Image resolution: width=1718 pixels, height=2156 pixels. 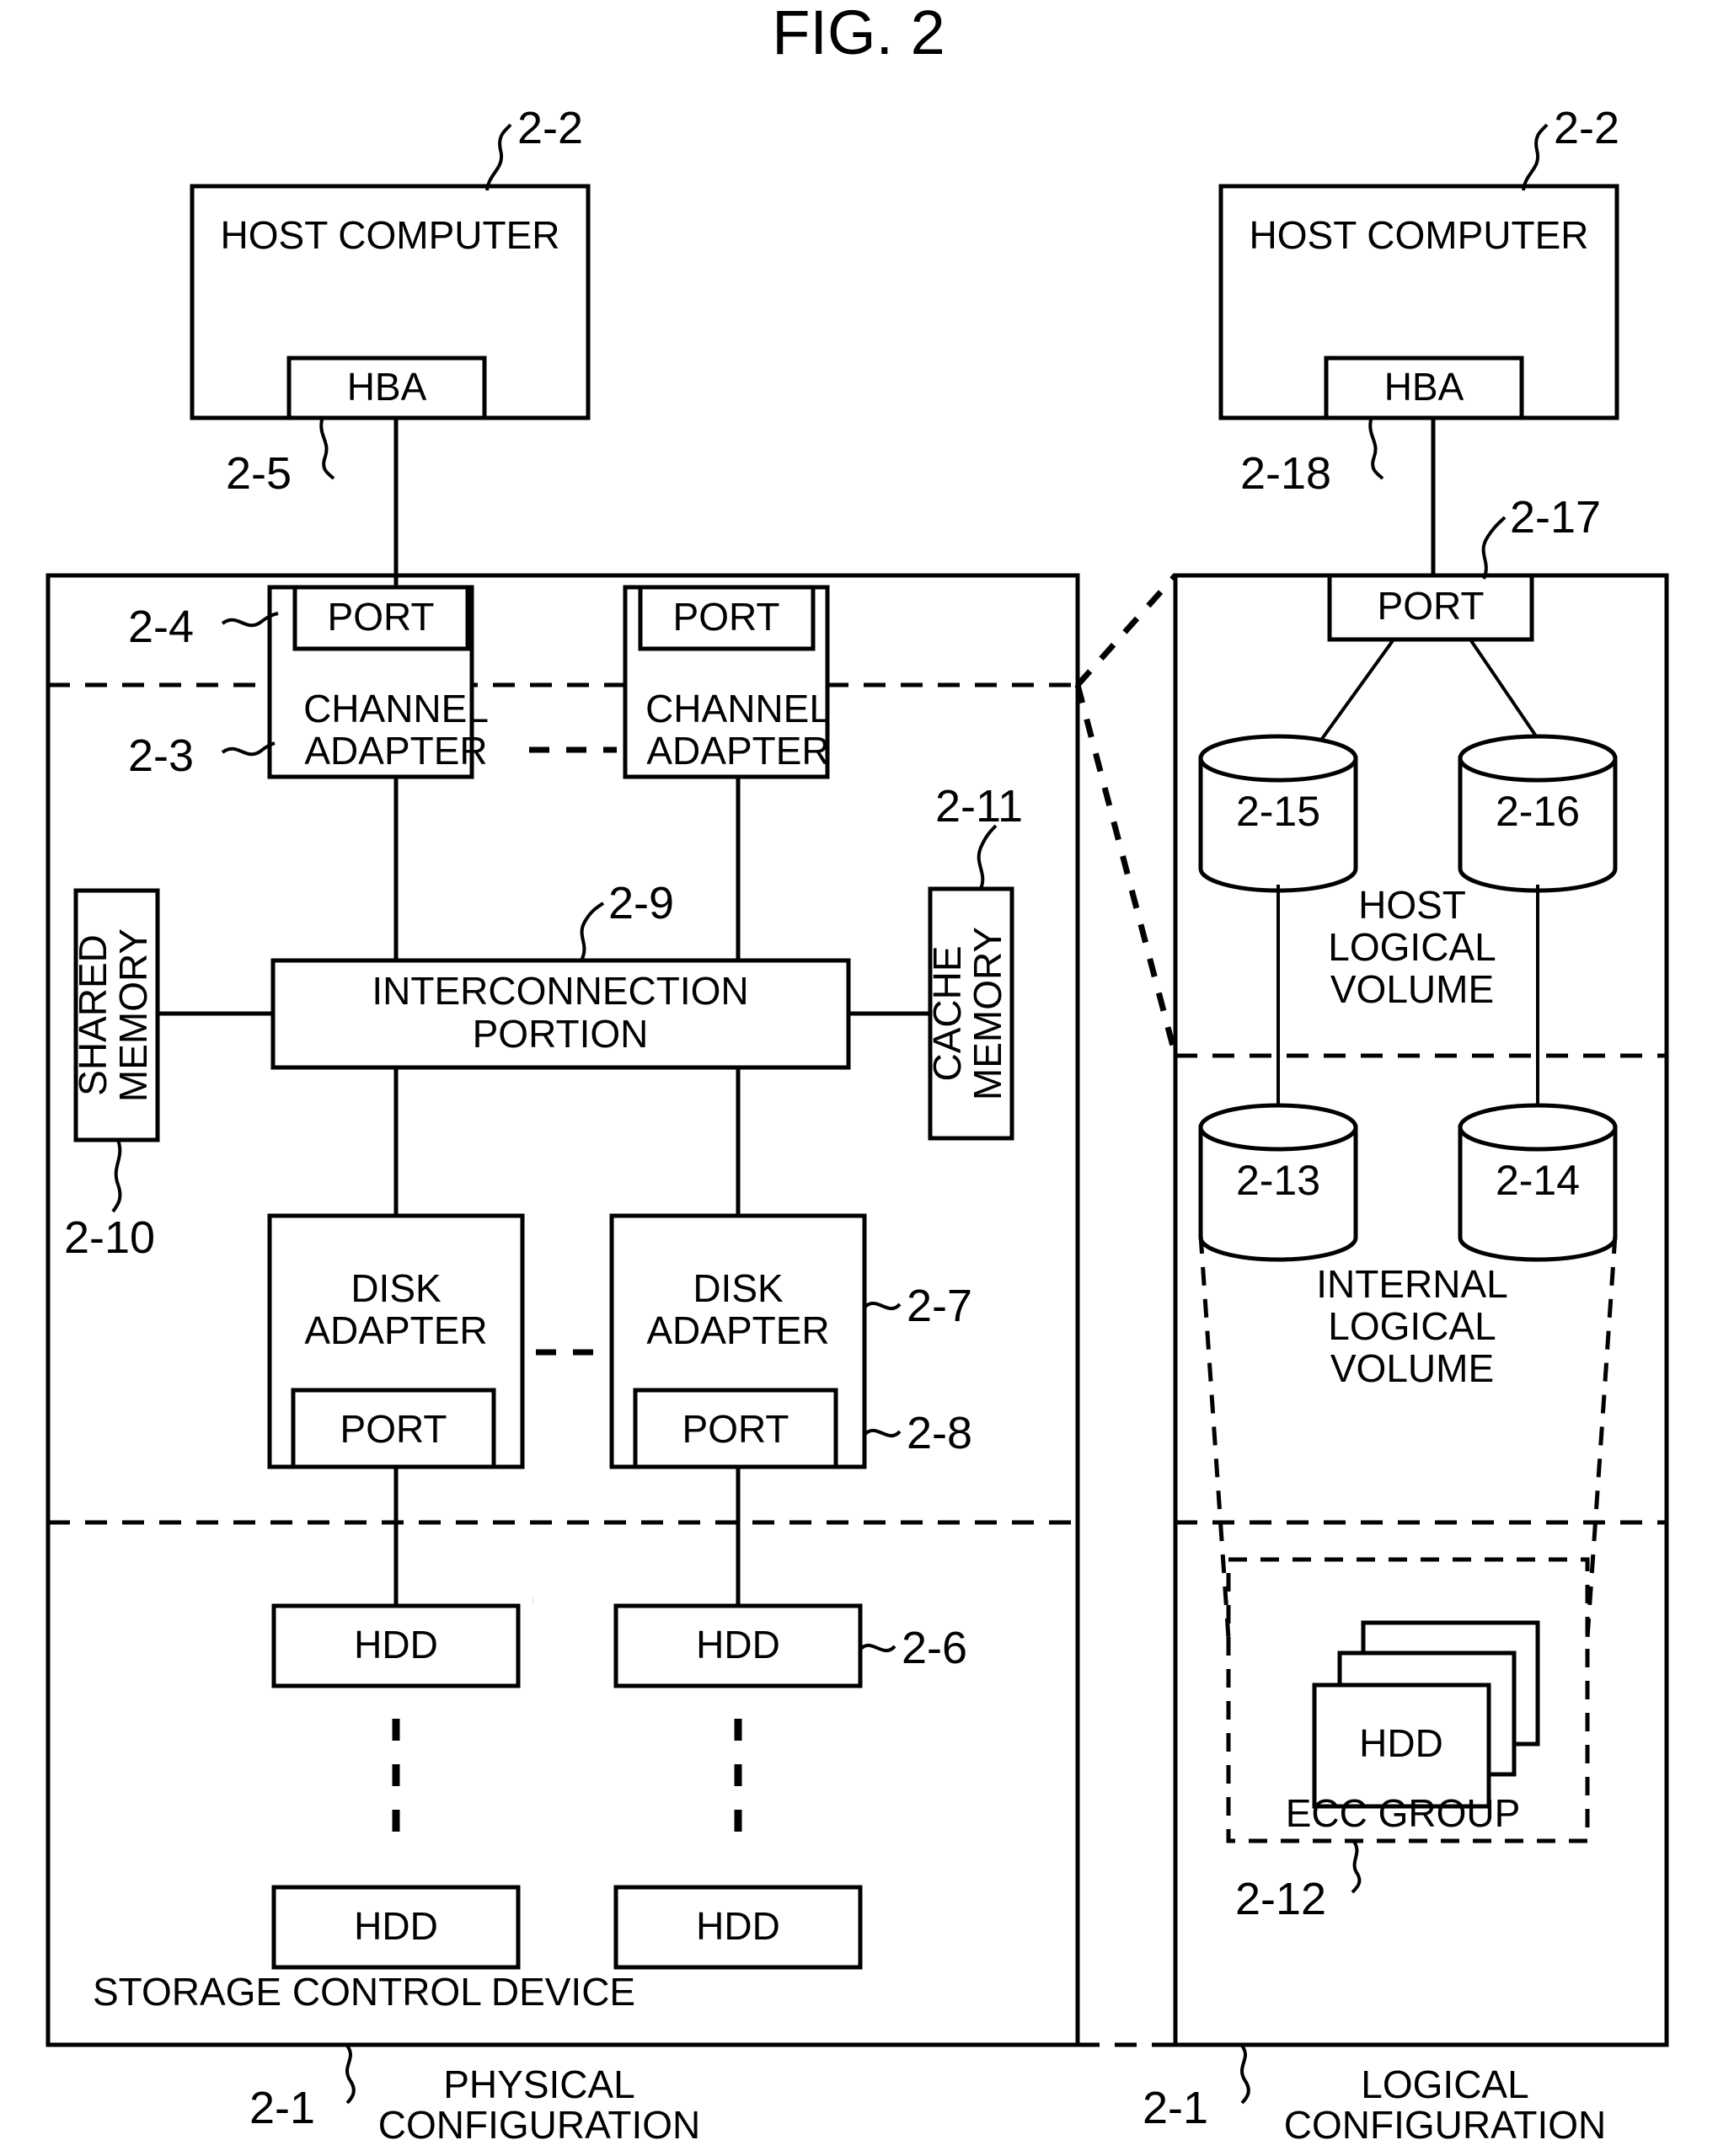 What do you see at coordinates (1286, 473) in the screenshot?
I see `right-hba-ref-label: 2-18` at bounding box center [1286, 473].